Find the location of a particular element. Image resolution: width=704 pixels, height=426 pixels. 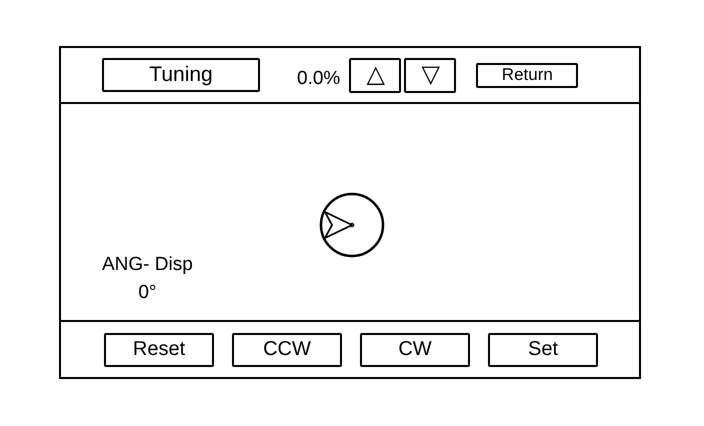

function-button: Set is located at coordinates (543, 349).